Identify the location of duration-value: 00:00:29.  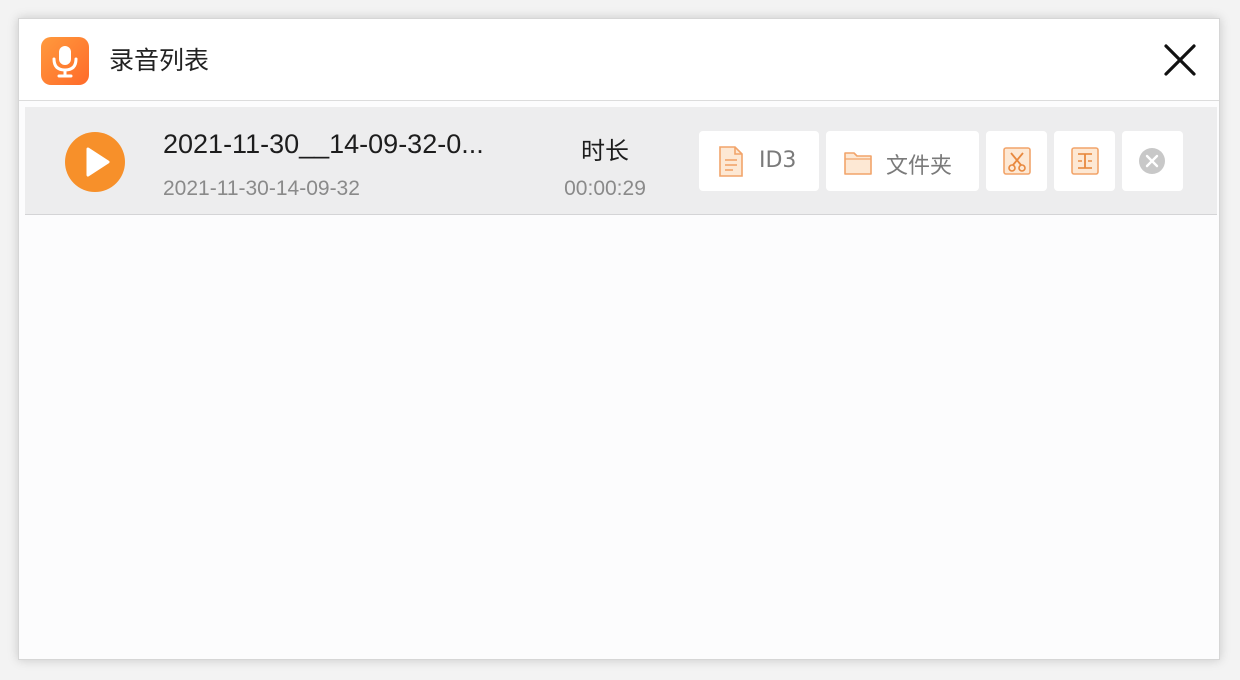
(605, 188).